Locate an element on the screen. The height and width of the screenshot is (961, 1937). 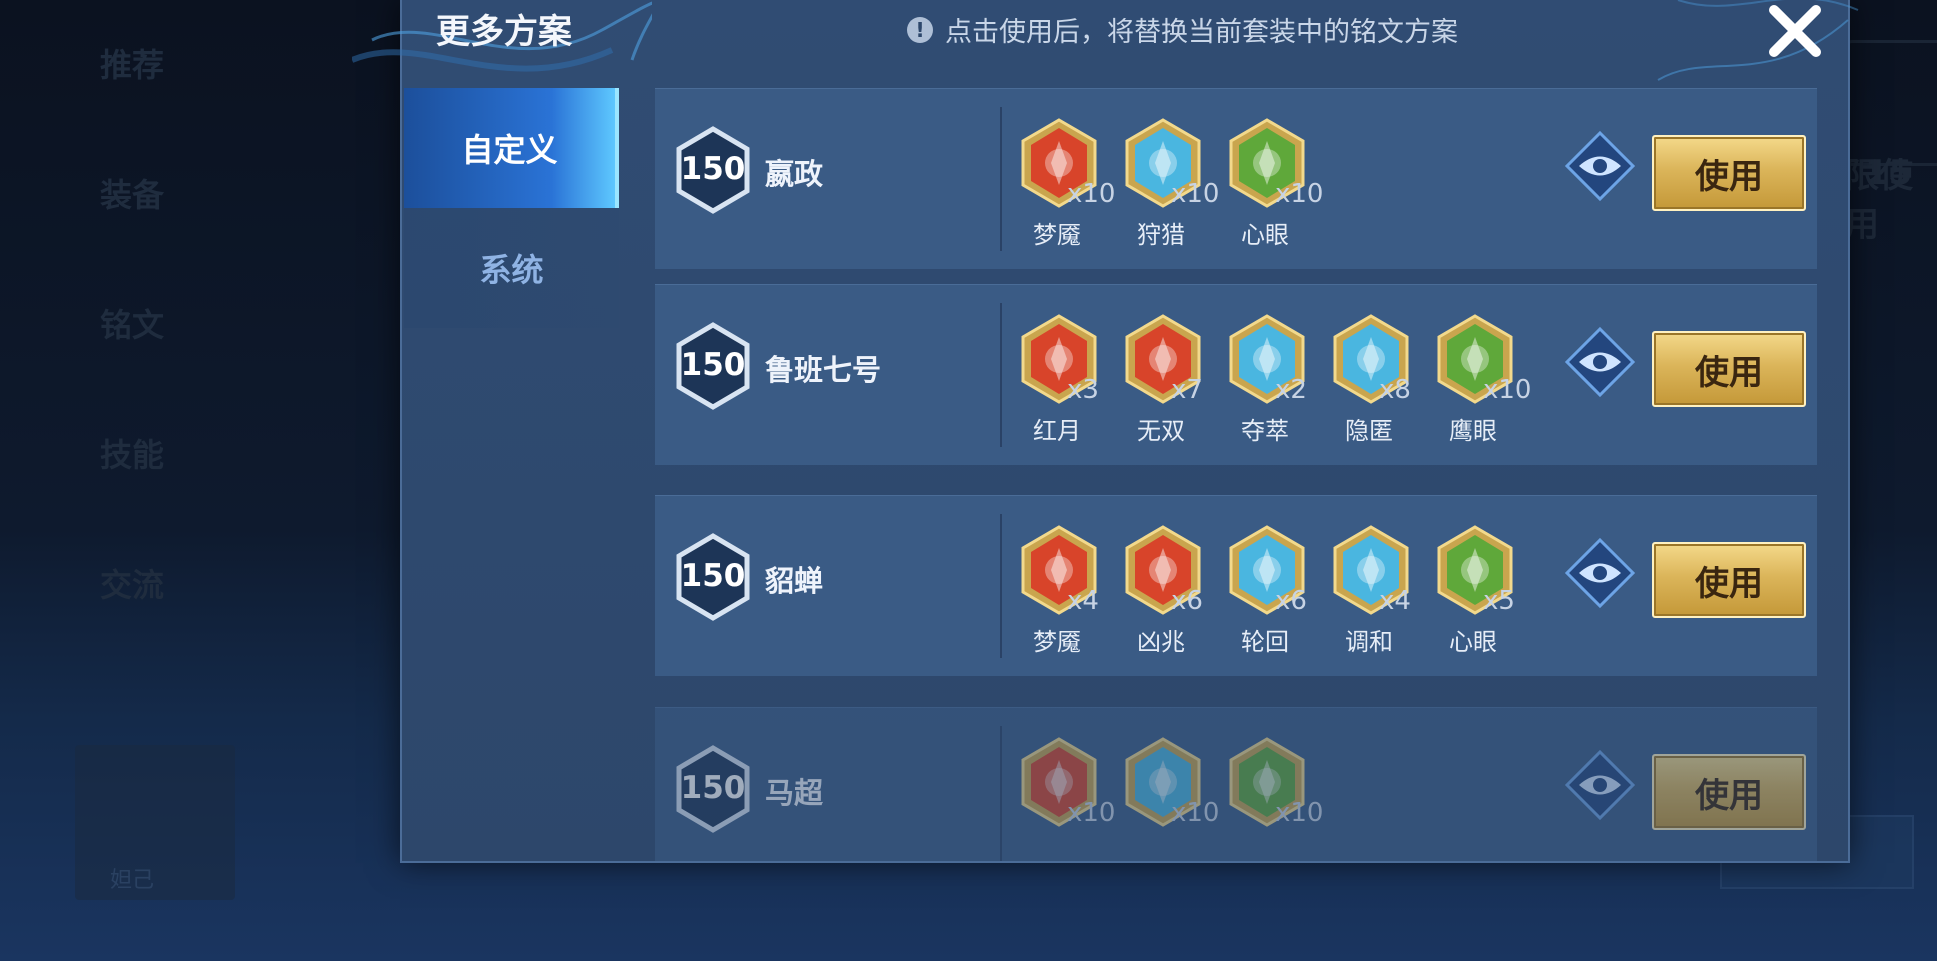
tab-system-label: 系统 is located at coordinates (511, 270).